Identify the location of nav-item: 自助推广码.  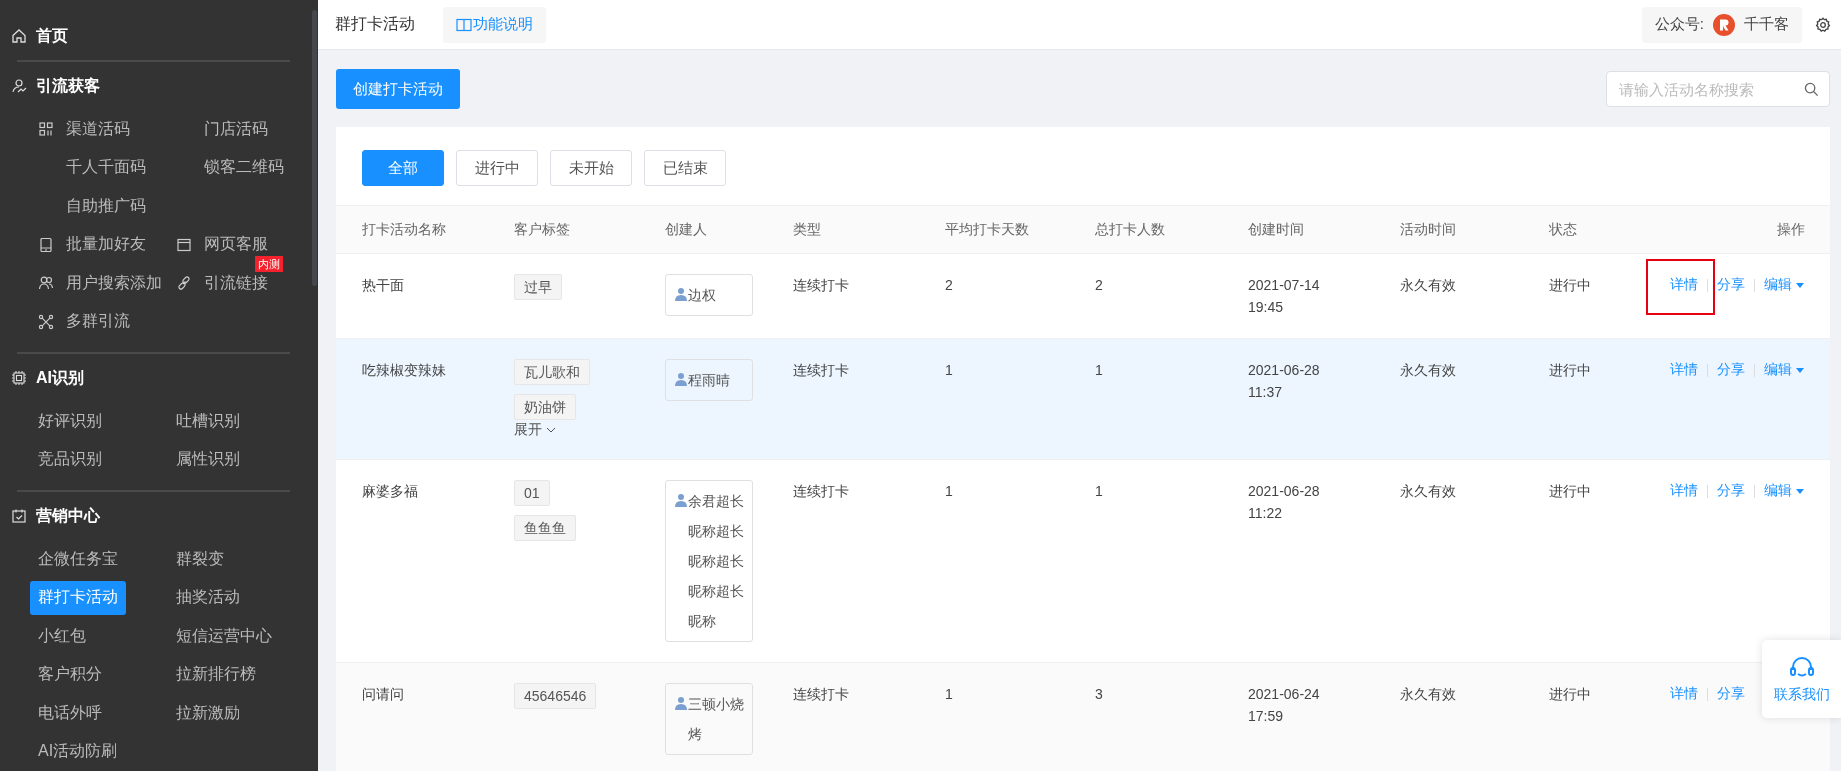
(92, 206).